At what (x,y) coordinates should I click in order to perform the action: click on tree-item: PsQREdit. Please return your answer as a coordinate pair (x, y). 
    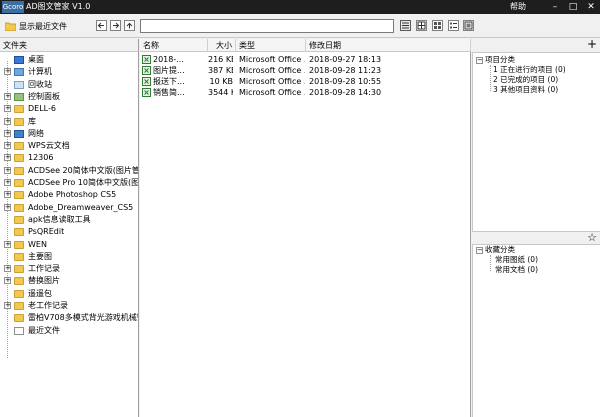
    Looking at the image, I should click on (69, 232).